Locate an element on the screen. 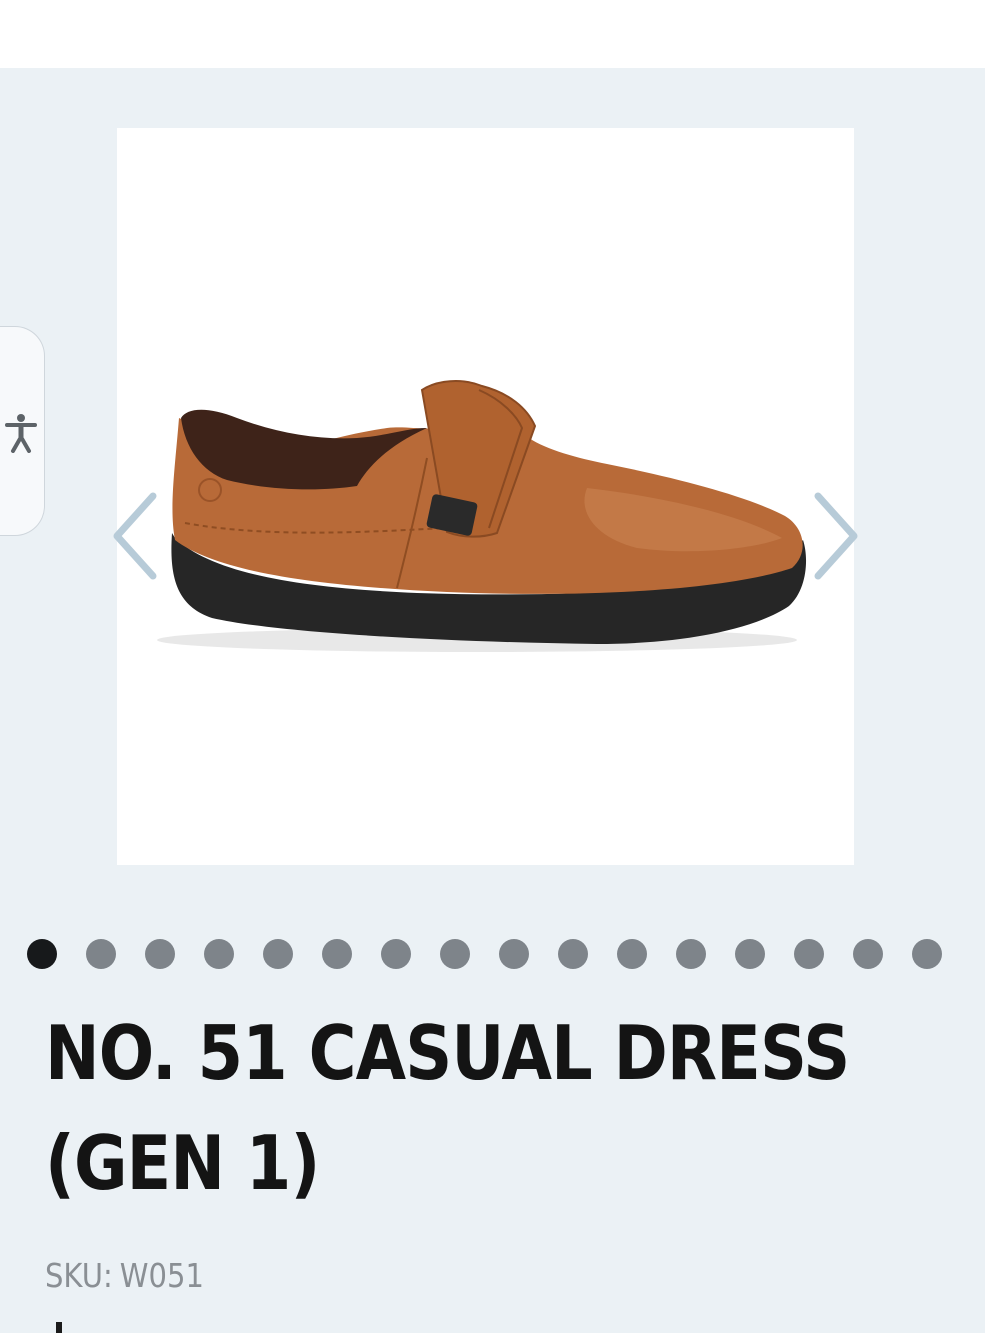  sku-value: W051 is located at coordinates (161, 1275).